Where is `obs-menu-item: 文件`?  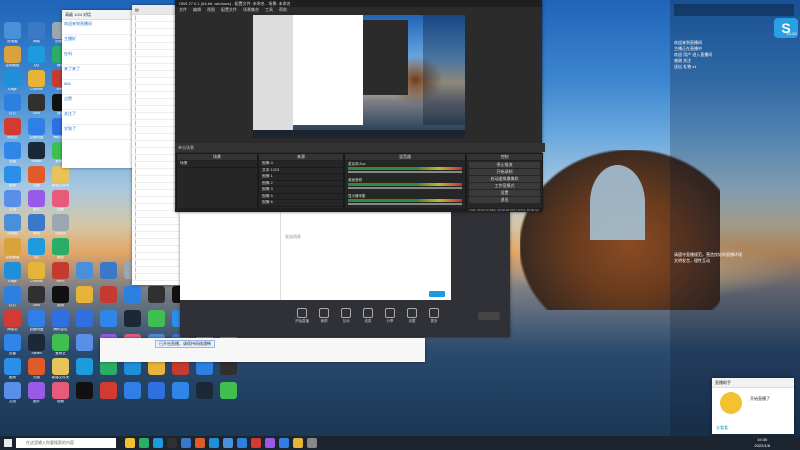
obs-menu-item: 文件 is located at coordinates (183, 9).